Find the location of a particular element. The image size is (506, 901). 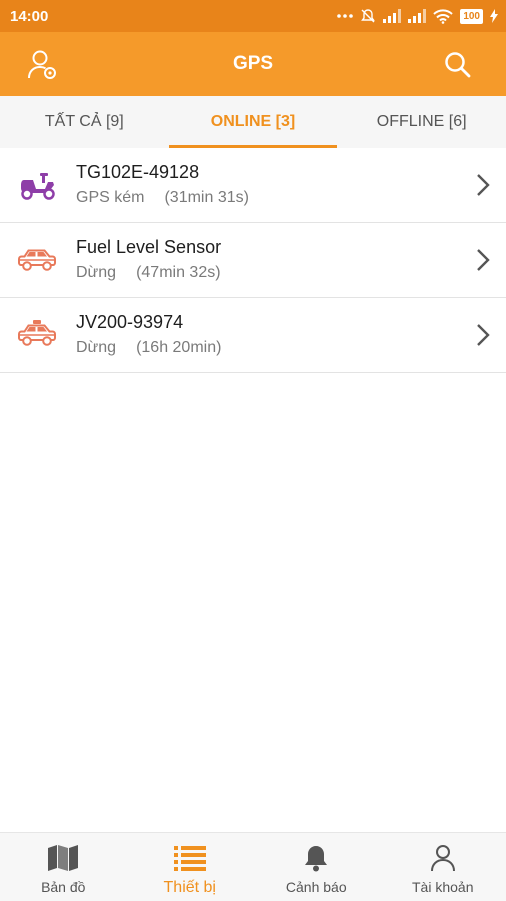

charging-icon is located at coordinates (494, 16).